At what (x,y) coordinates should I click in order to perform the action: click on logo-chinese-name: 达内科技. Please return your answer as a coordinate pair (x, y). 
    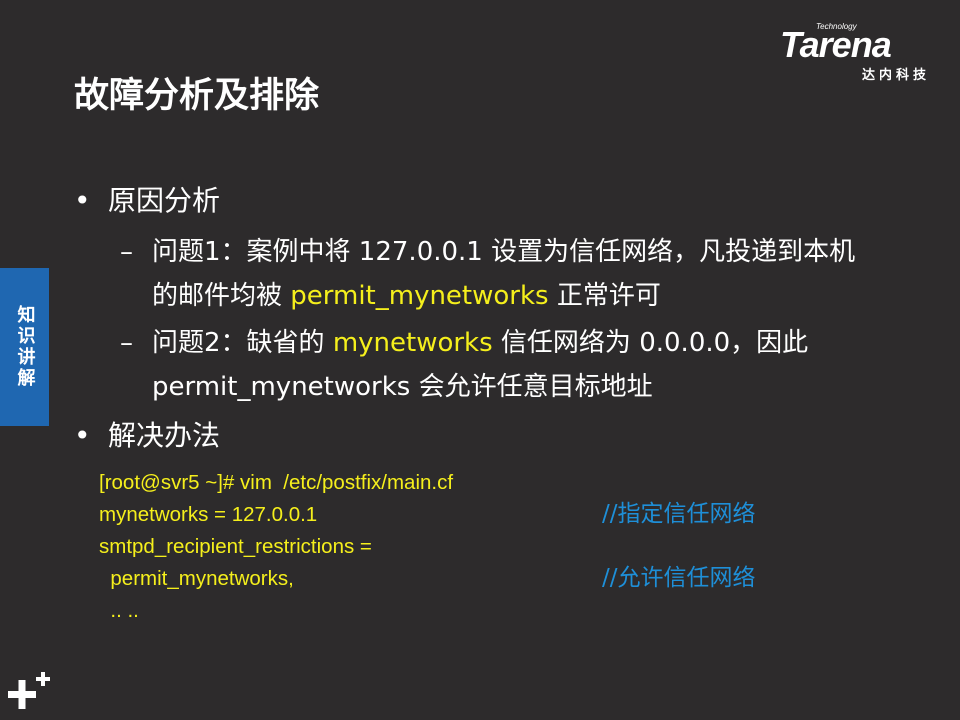
    Looking at the image, I should click on (896, 75).